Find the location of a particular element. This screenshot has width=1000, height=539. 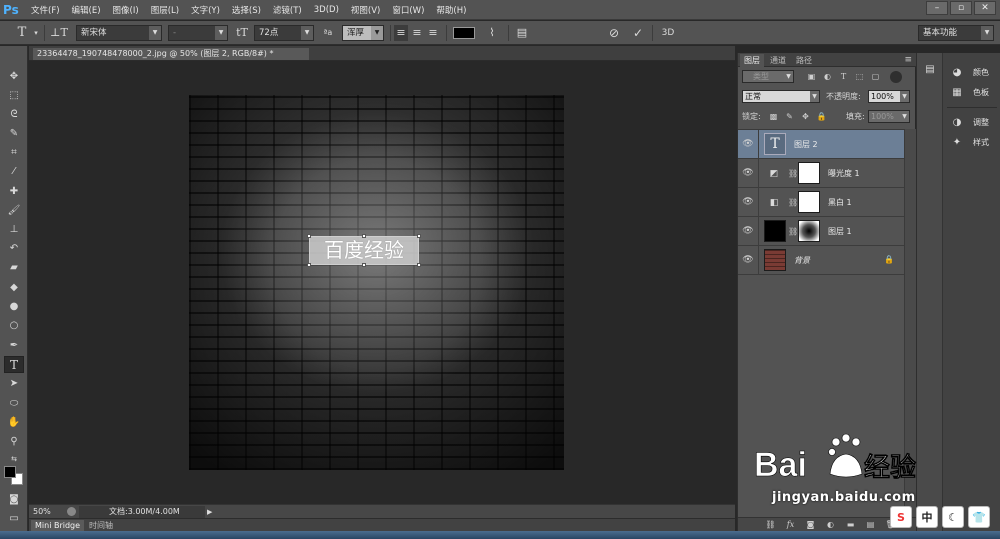

brush-tool-icon: 🖌 is located at coordinates (14, 210).